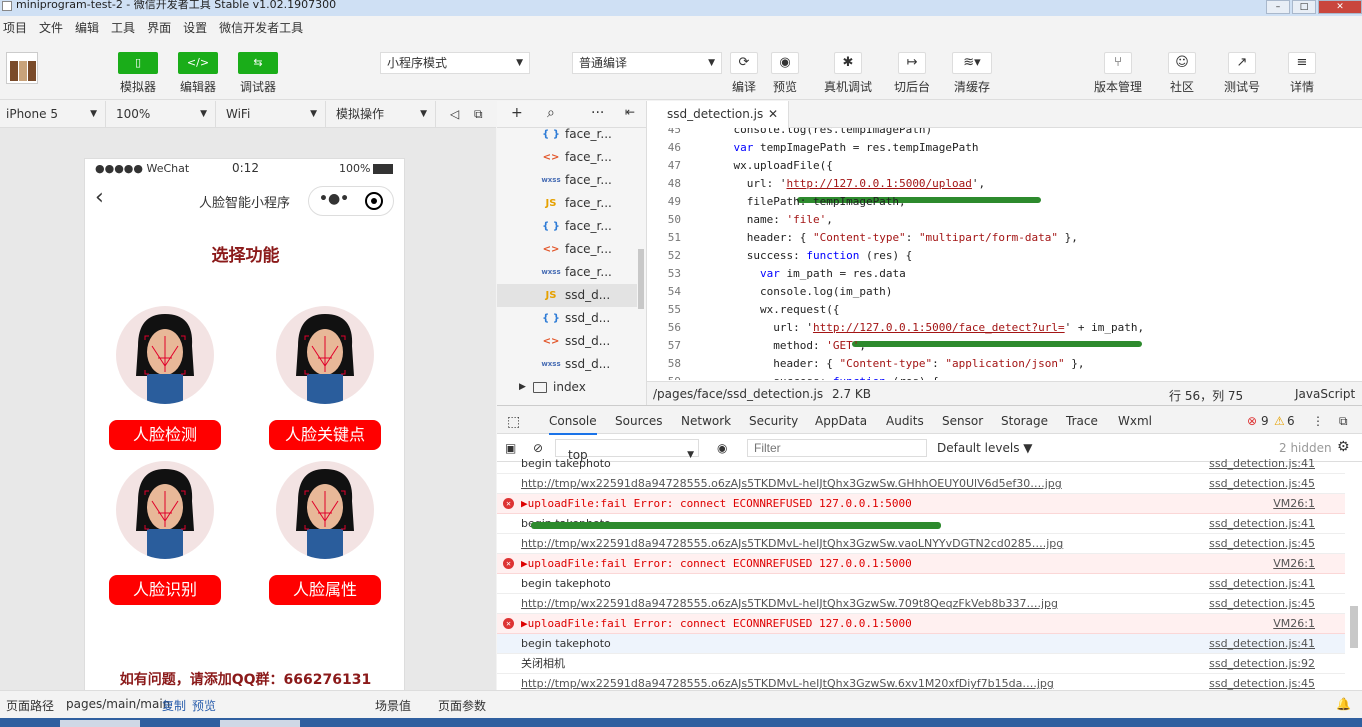 Image resolution: width=1362 pixels, height=727 pixels. I want to click on add-icon: +, so click(517, 113).